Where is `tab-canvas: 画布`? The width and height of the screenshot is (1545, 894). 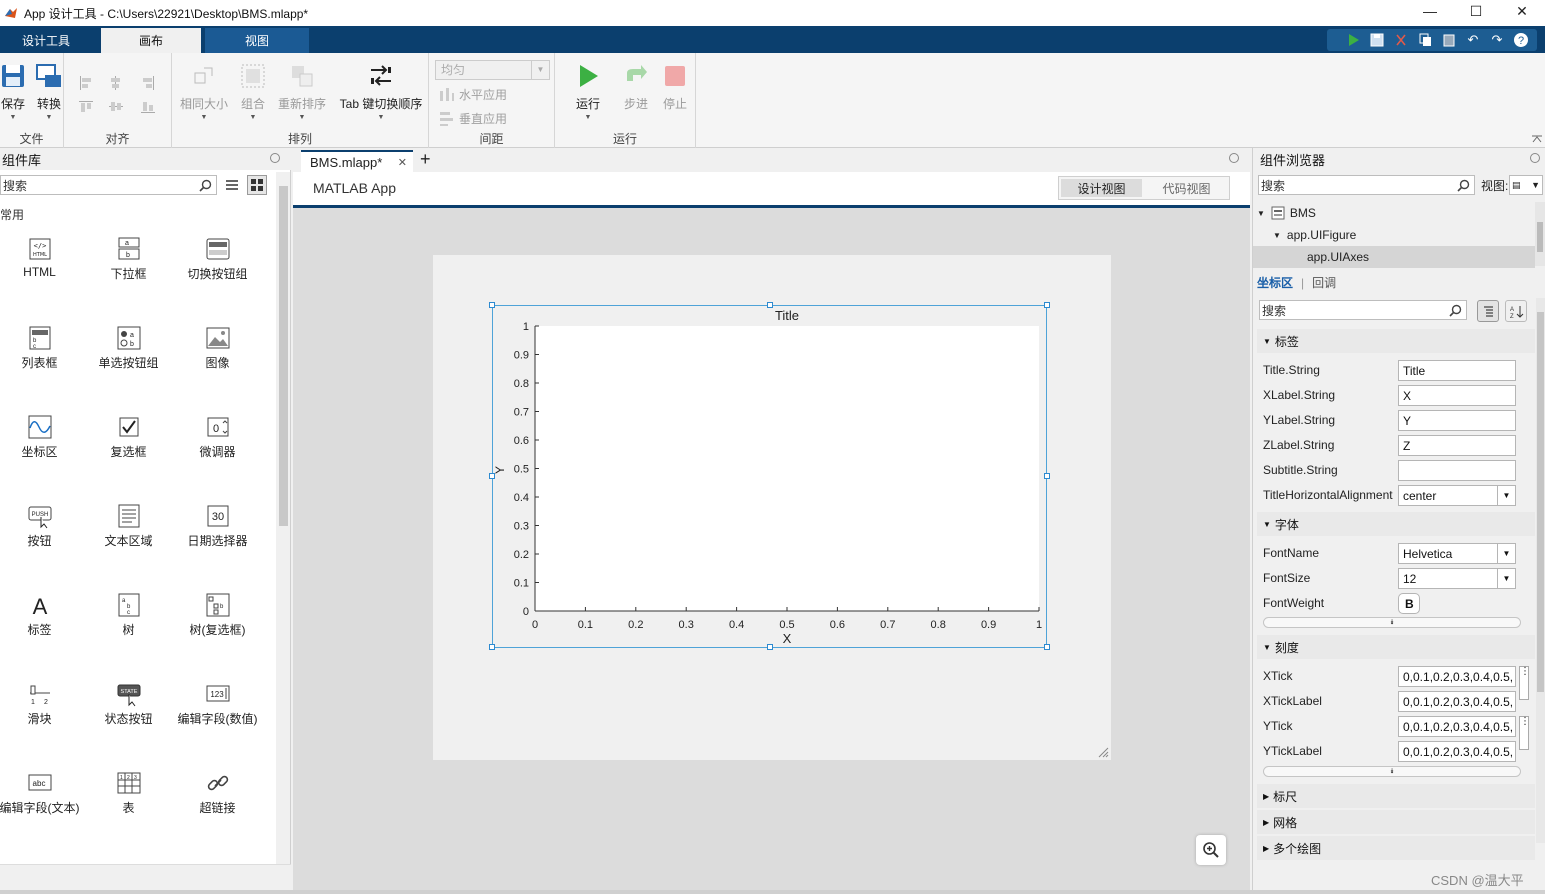
tab-canvas: 画布 is located at coordinates (151, 40).